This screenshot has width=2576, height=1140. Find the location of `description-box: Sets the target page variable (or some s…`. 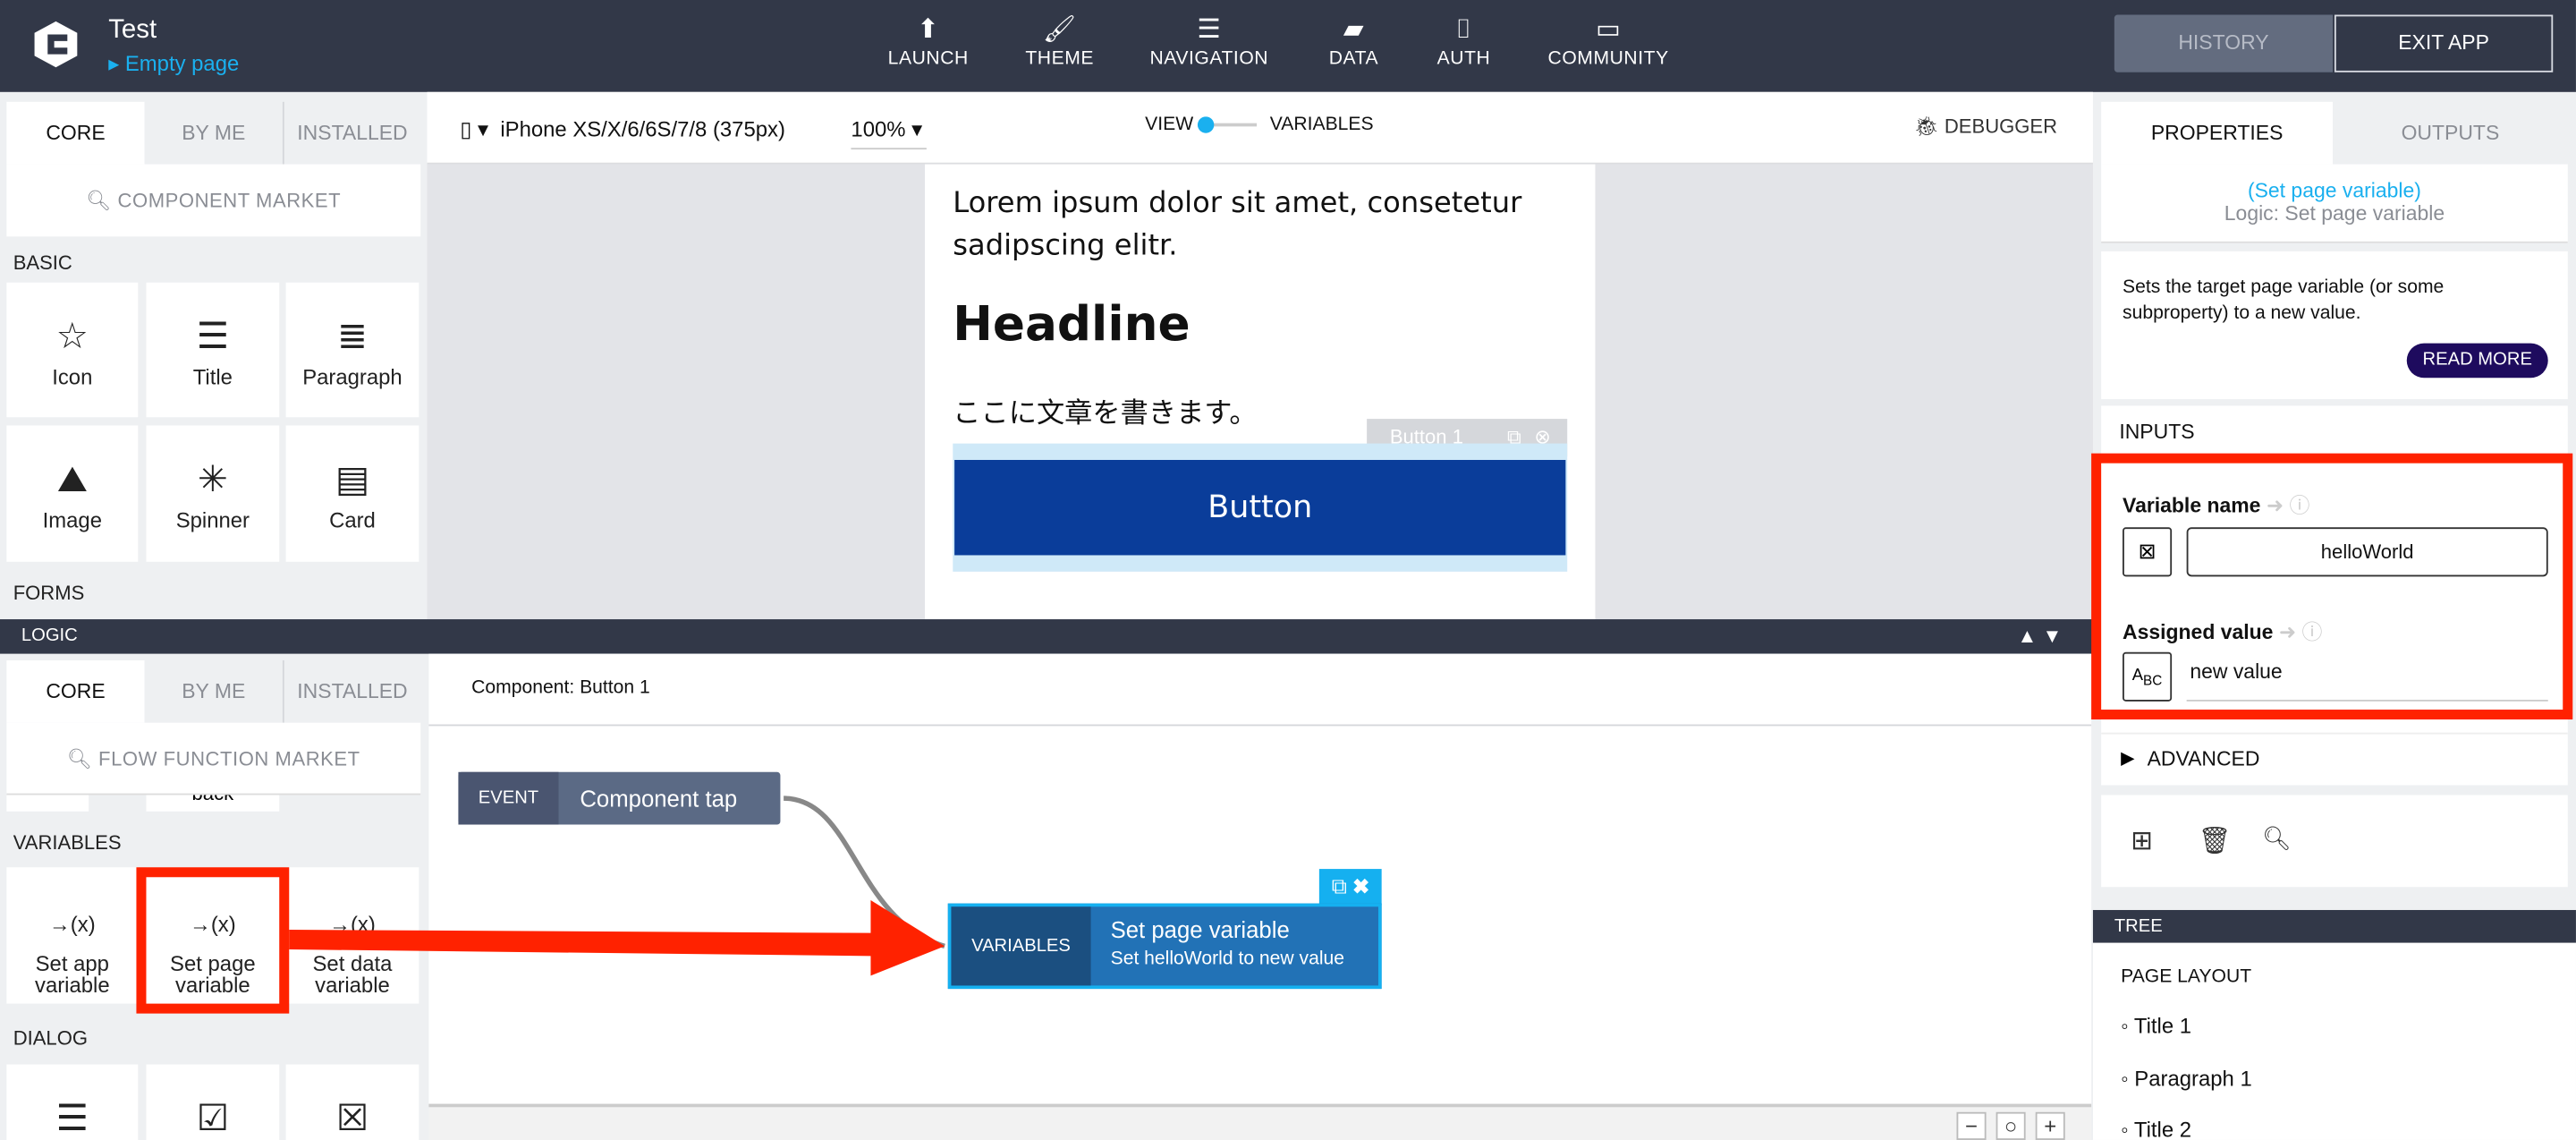

description-box: Sets the target page variable (or some s… is located at coordinates (2334, 325).